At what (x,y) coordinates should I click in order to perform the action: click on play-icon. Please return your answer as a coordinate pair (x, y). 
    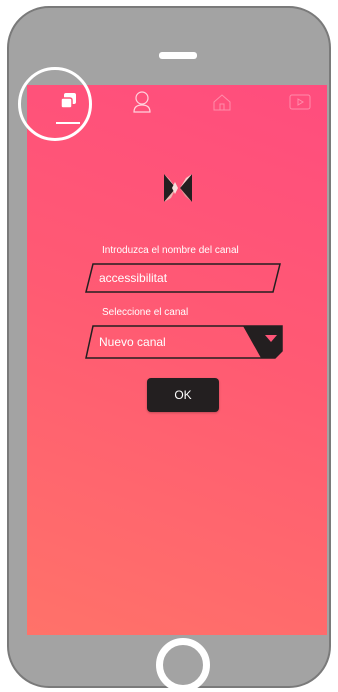
    Looking at the image, I should click on (300, 102).